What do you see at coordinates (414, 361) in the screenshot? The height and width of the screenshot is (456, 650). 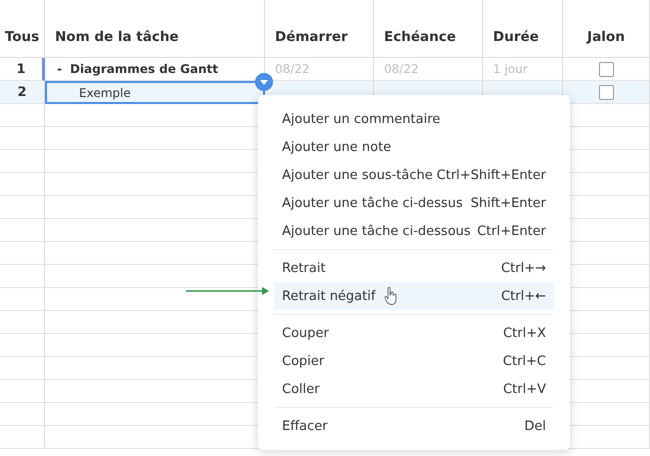 I see `menu-item: Copier Ctrl+C` at bounding box center [414, 361].